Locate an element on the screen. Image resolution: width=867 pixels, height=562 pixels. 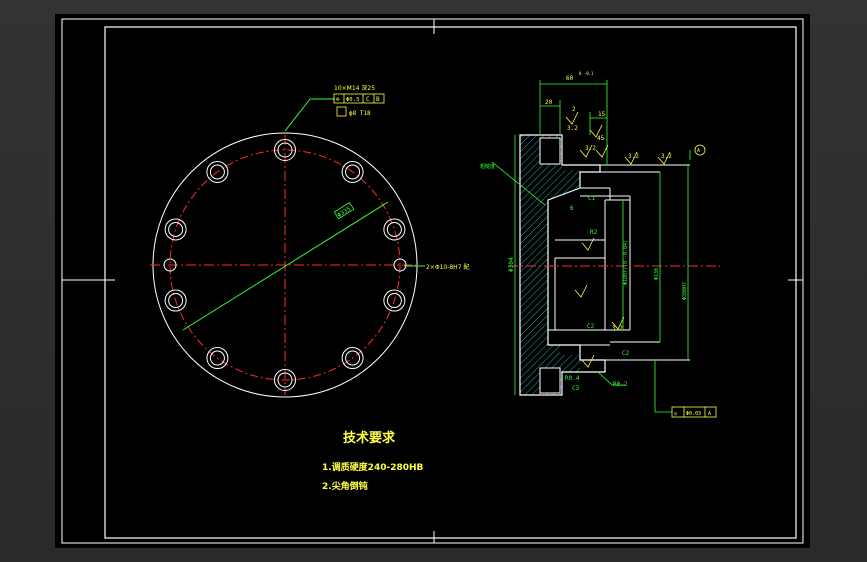
inner-dia-2: Φ200H7 is located at coordinates (685, 291).